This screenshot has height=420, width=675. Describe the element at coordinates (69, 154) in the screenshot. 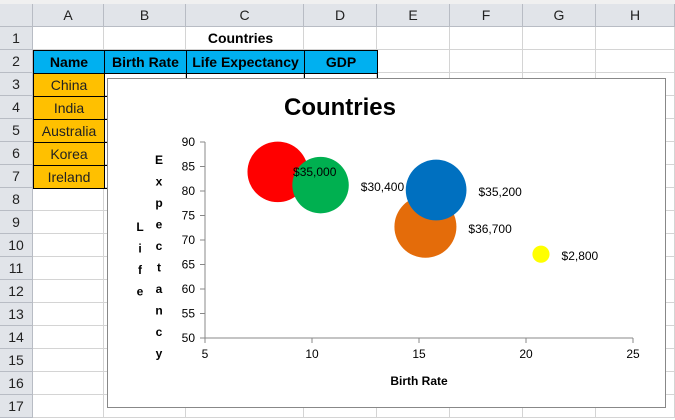

I see `name-cell: Korea` at that location.